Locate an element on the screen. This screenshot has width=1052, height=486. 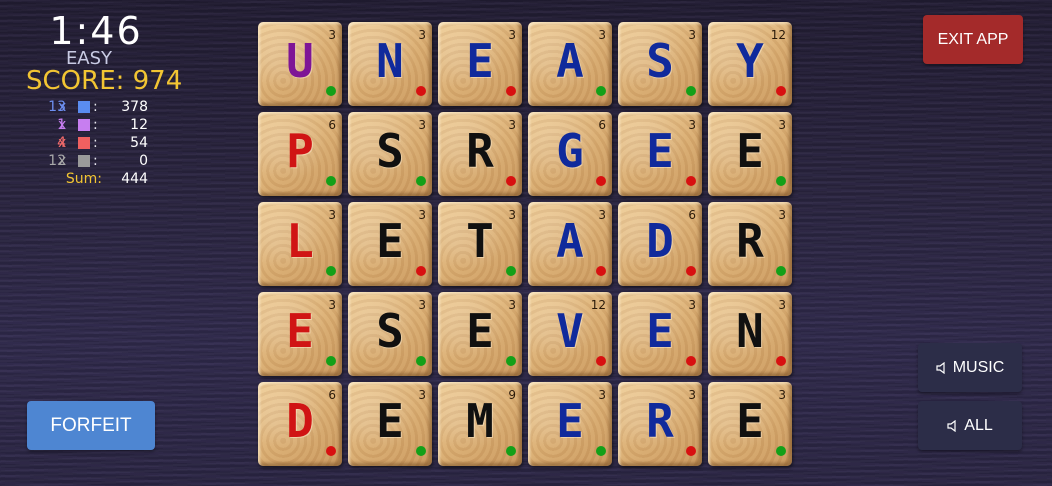
stat-row-blue: 13 x : 378 is located at coordinates (85, 107).